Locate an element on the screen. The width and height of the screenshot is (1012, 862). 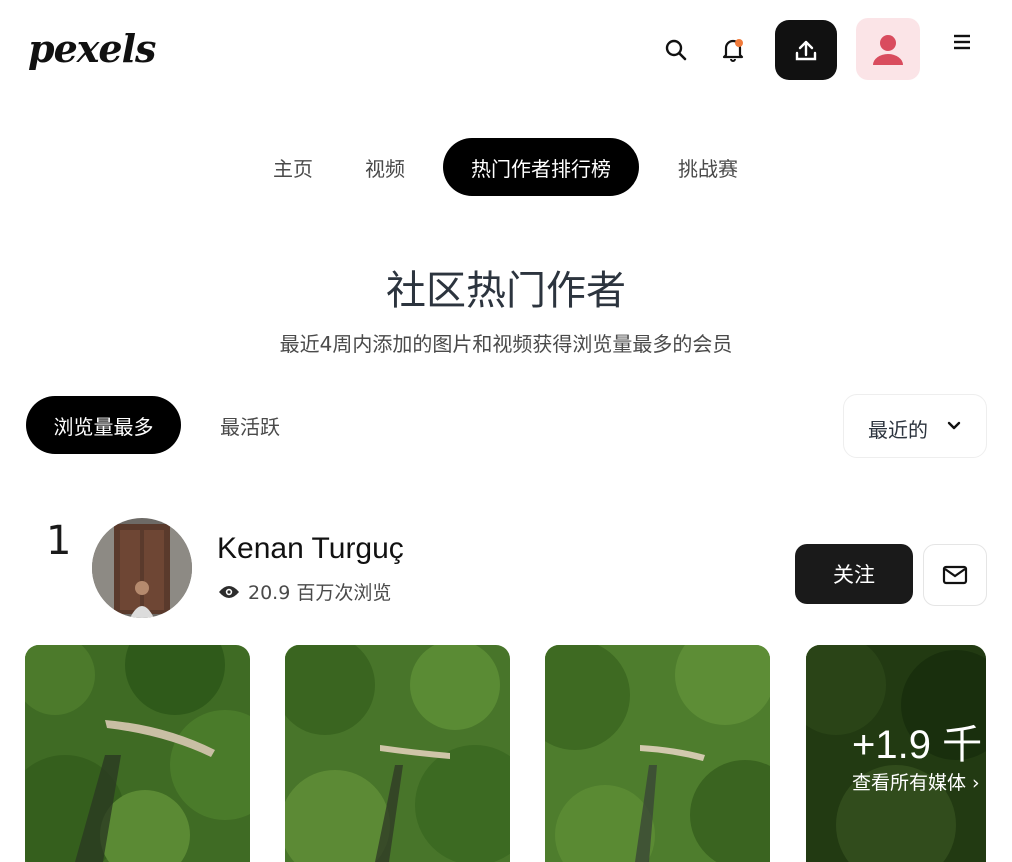
user-avatar-button is located at coordinates (888, 49).